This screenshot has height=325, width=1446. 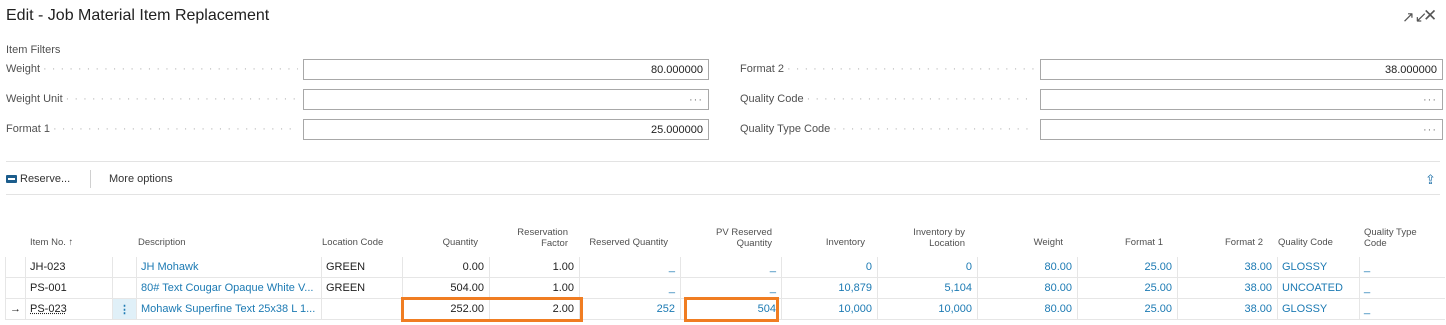 I want to click on inventory-by-location-cell: 5,104, so click(x=927, y=288).